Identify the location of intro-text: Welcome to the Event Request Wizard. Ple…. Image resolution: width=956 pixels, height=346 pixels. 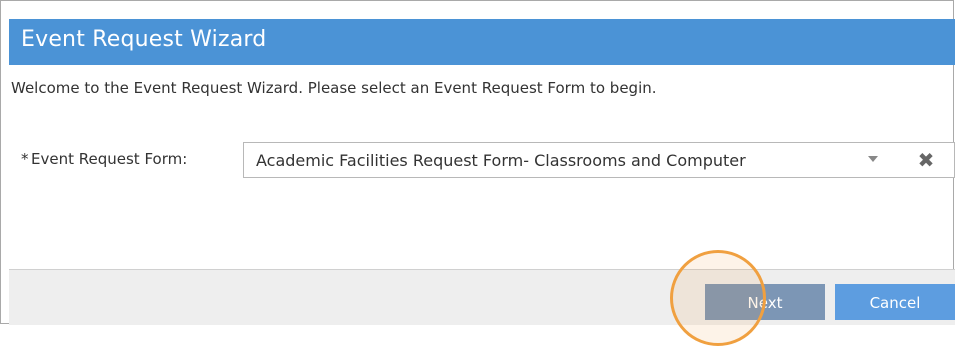
(334, 88).